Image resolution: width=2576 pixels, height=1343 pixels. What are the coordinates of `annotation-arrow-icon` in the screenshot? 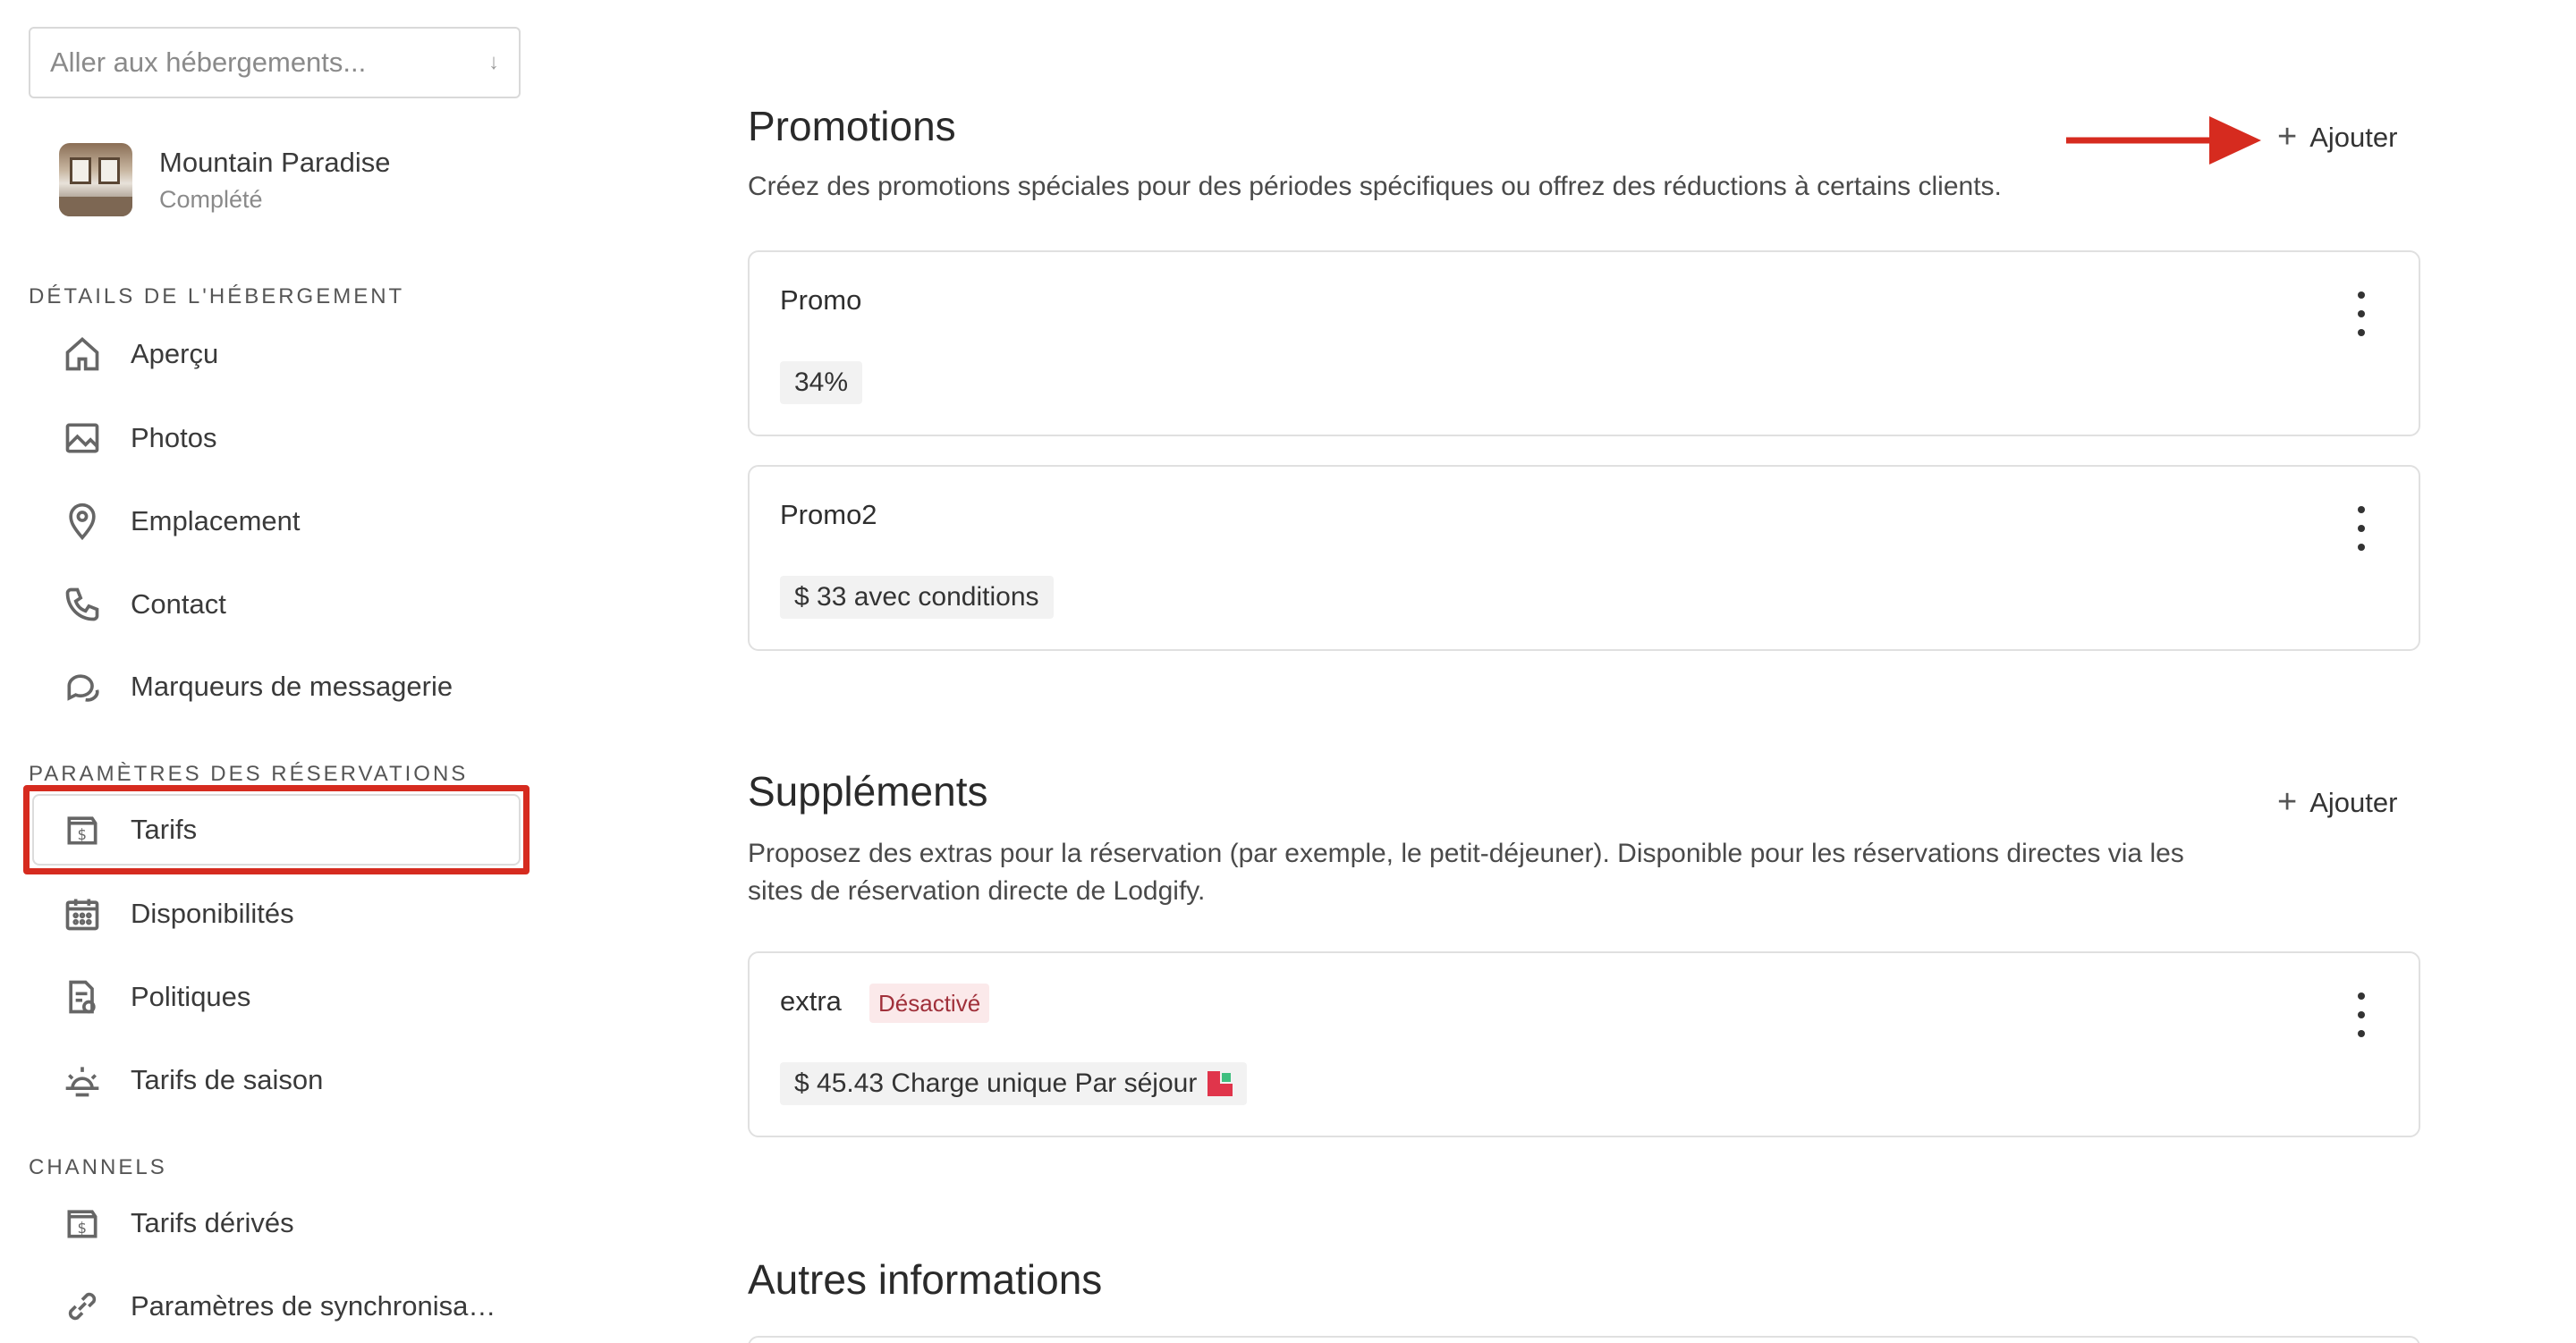 It's located at (2163, 140).